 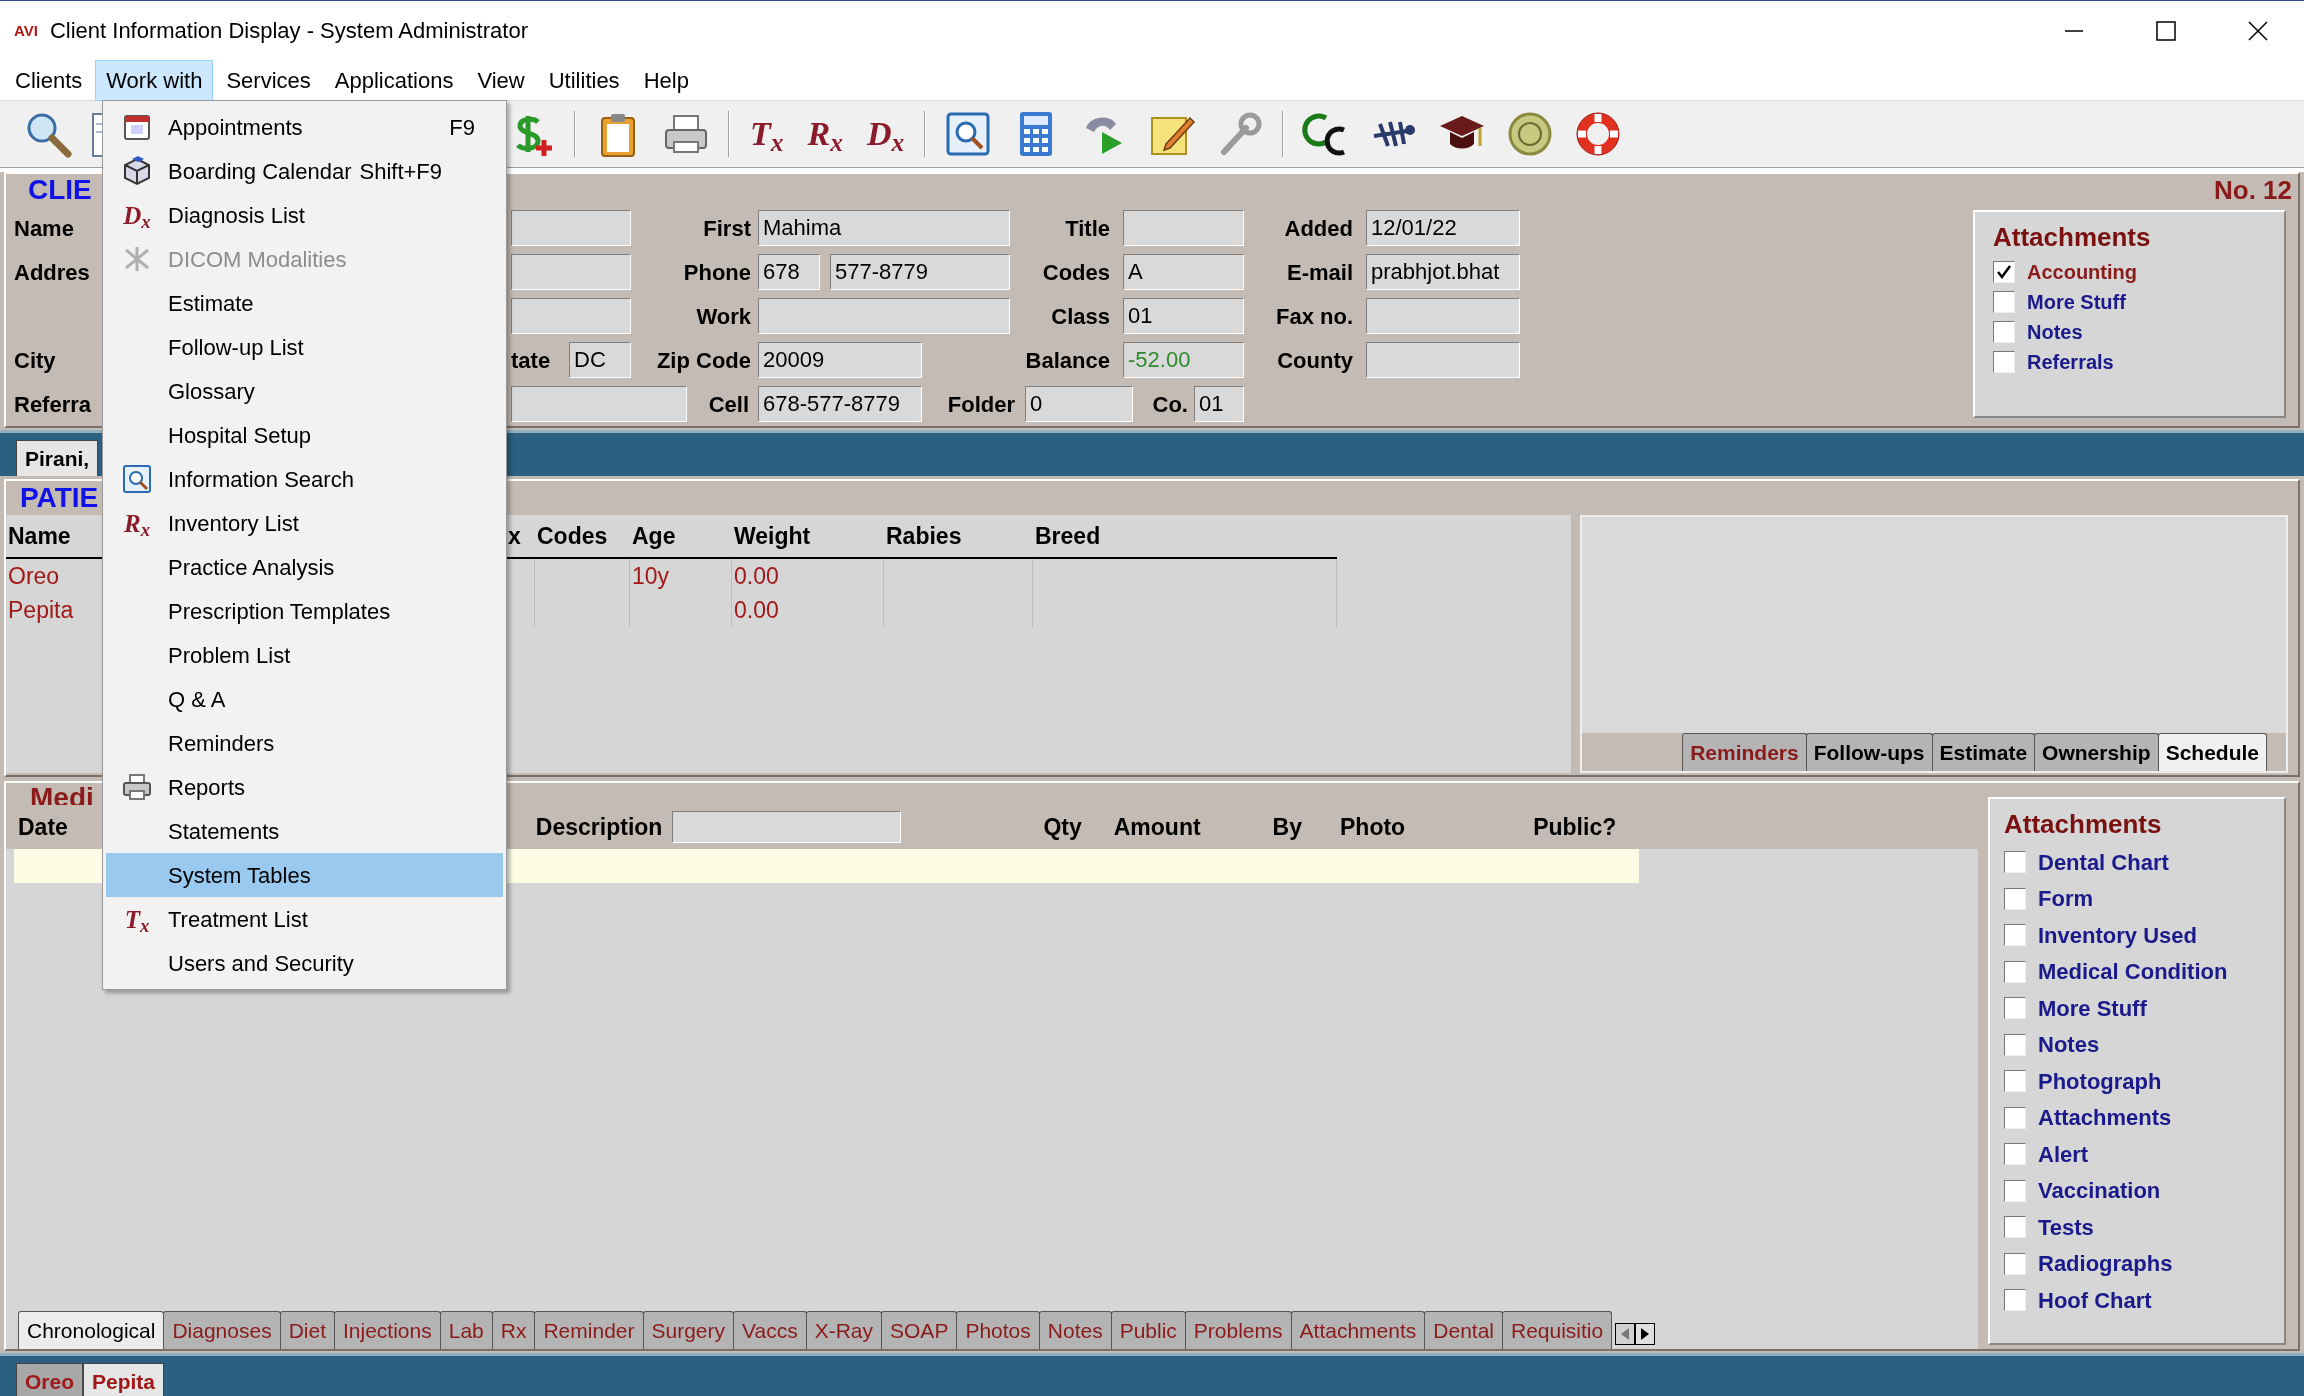 What do you see at coordinates (1238, 1329) in the screenshot?
I see `tab: Problems` at bounding box center [1238, 1329].